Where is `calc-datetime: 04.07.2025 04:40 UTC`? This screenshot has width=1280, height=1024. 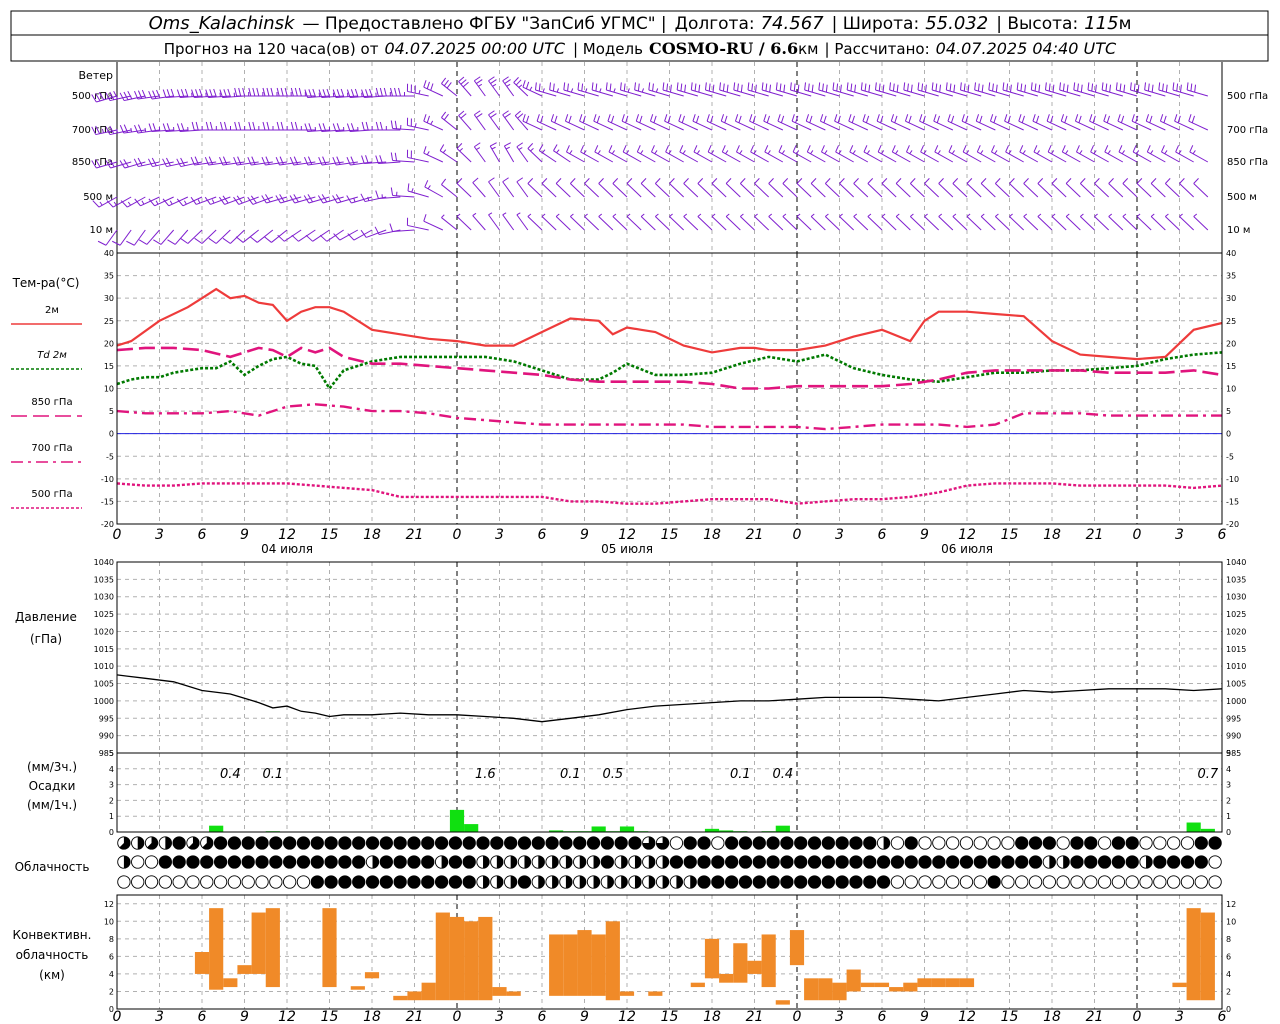
calc-datetime: 04.07.2025 04:40 UTC is located at coordinates (1026, 48).